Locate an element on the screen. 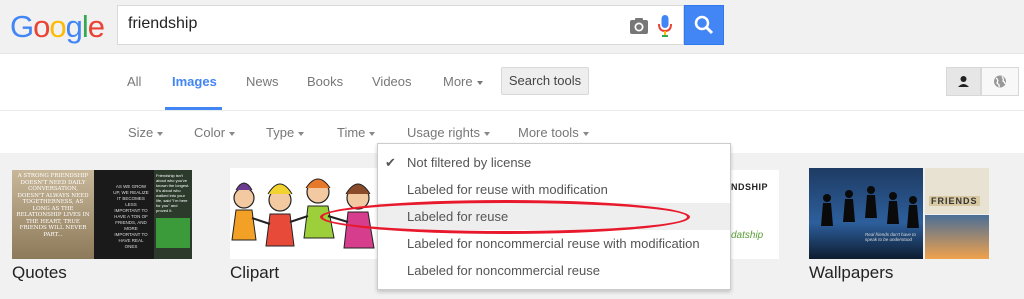  microphone-icon is located at coordinates (665, 26).